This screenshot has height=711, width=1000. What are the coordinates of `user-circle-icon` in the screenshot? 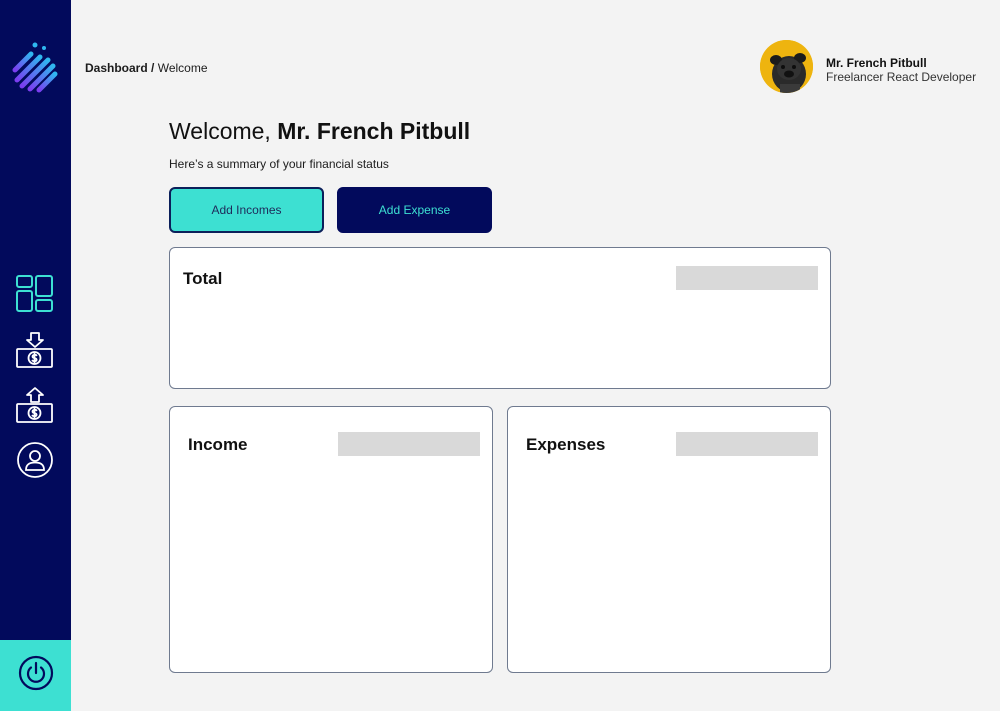 It's located at (35, 464).